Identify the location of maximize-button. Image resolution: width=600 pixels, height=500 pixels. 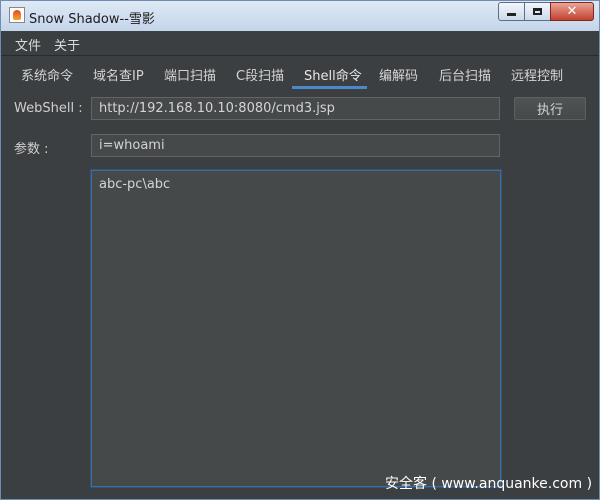
(537, 11).